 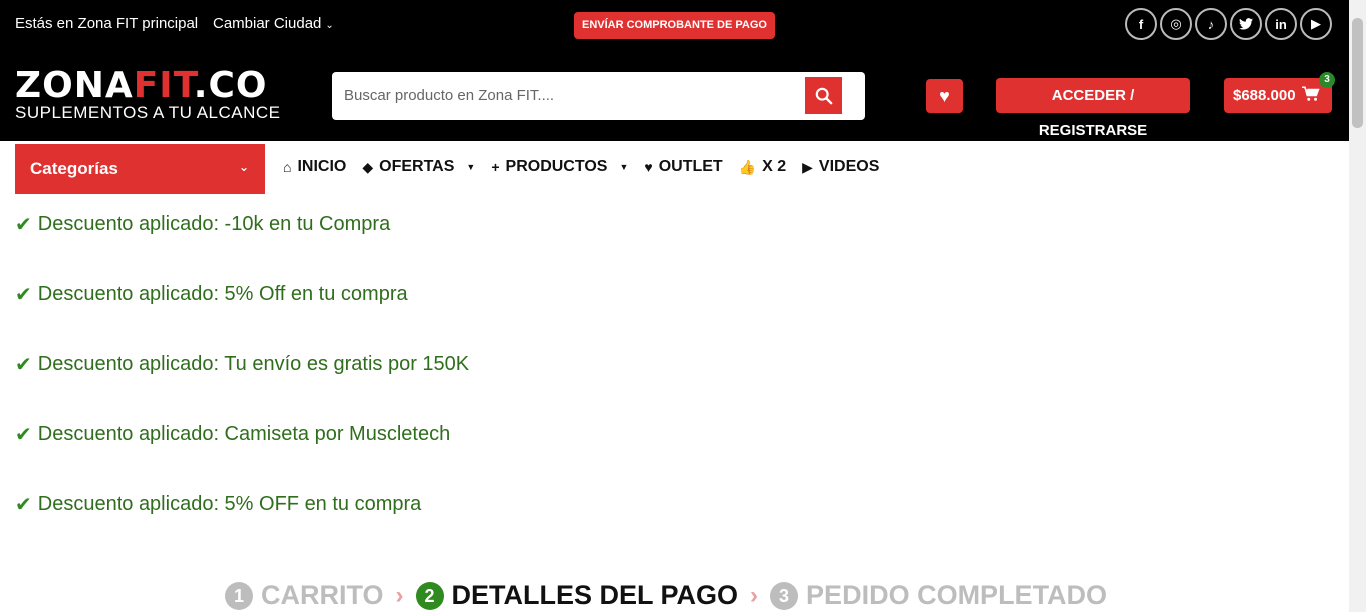 What do you see at coordinates (74, 168) in the screenshot?
I see `categories-label: Categorías` at bounding box center [74, 168].